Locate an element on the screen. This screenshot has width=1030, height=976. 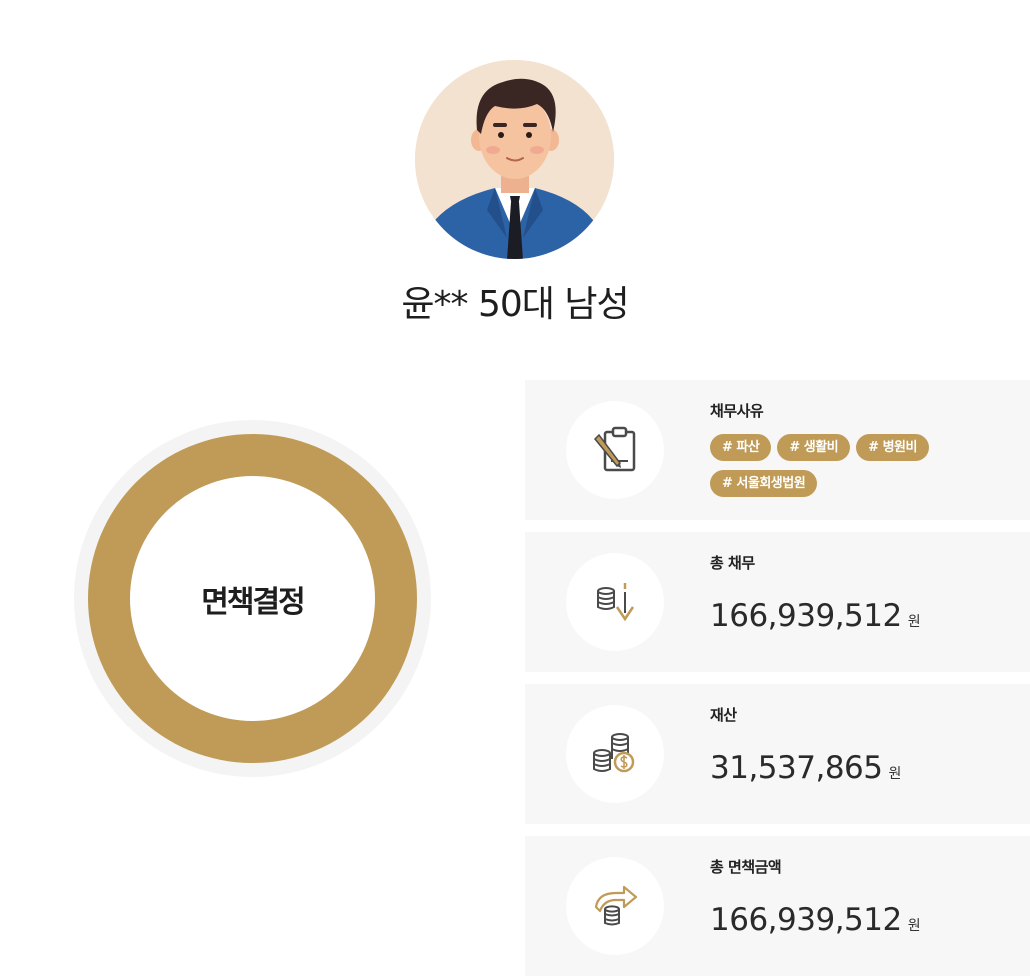
total-debt-card: 총 채무 166,939,512 원 is located at coordinates (777, 602).